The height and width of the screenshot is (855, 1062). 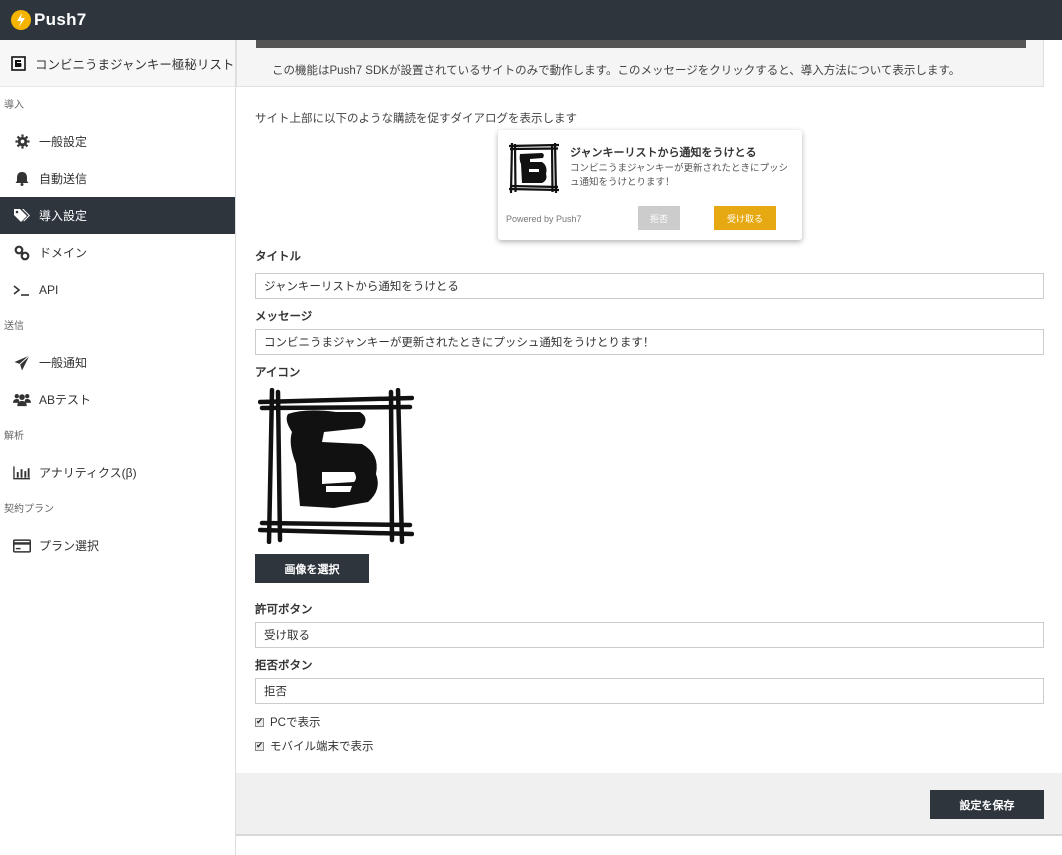 What do you see at coordinates (14, 105) in the screenshot?
I see `section-label-intro: 導入` at bounding box center [14, 105].